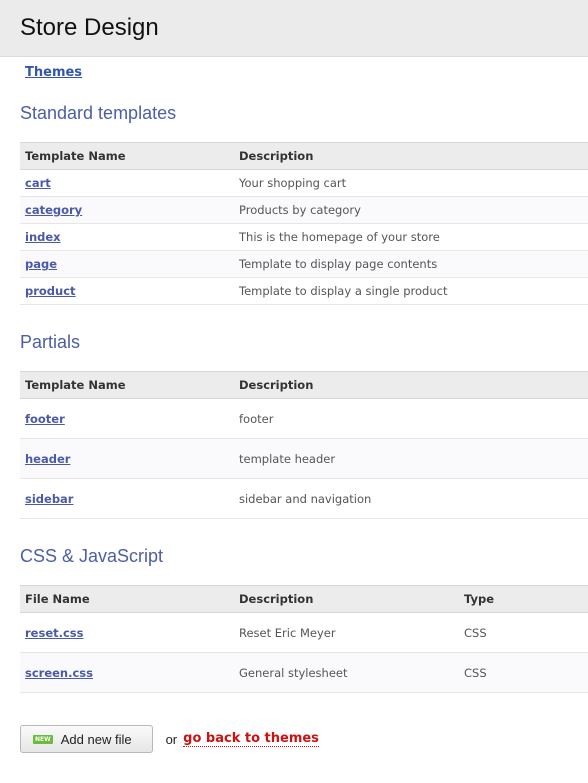 This screenshot has width=588, height=783. I want to click on table-row: reset.css Reset Eric Meyer CSS, so click(304, 632).